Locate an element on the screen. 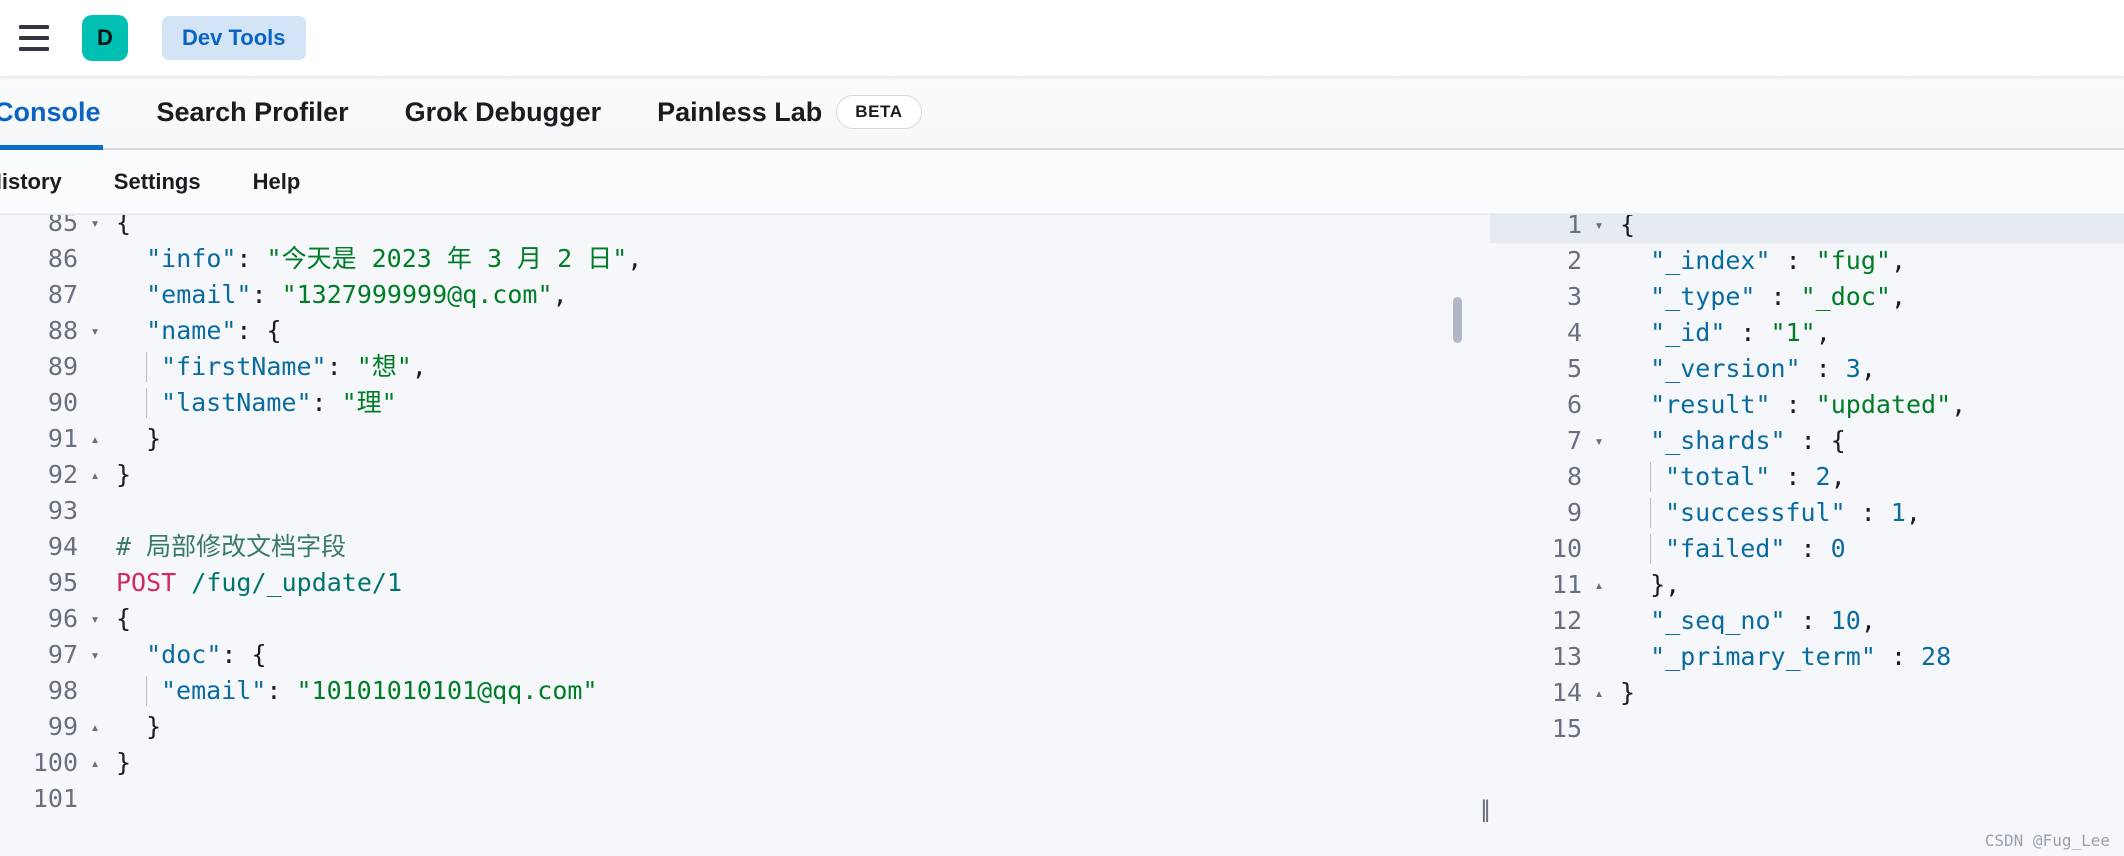 This screenshot has width=2124, height=856. subnav-item-help: Help is located at coordinates (277, 182).